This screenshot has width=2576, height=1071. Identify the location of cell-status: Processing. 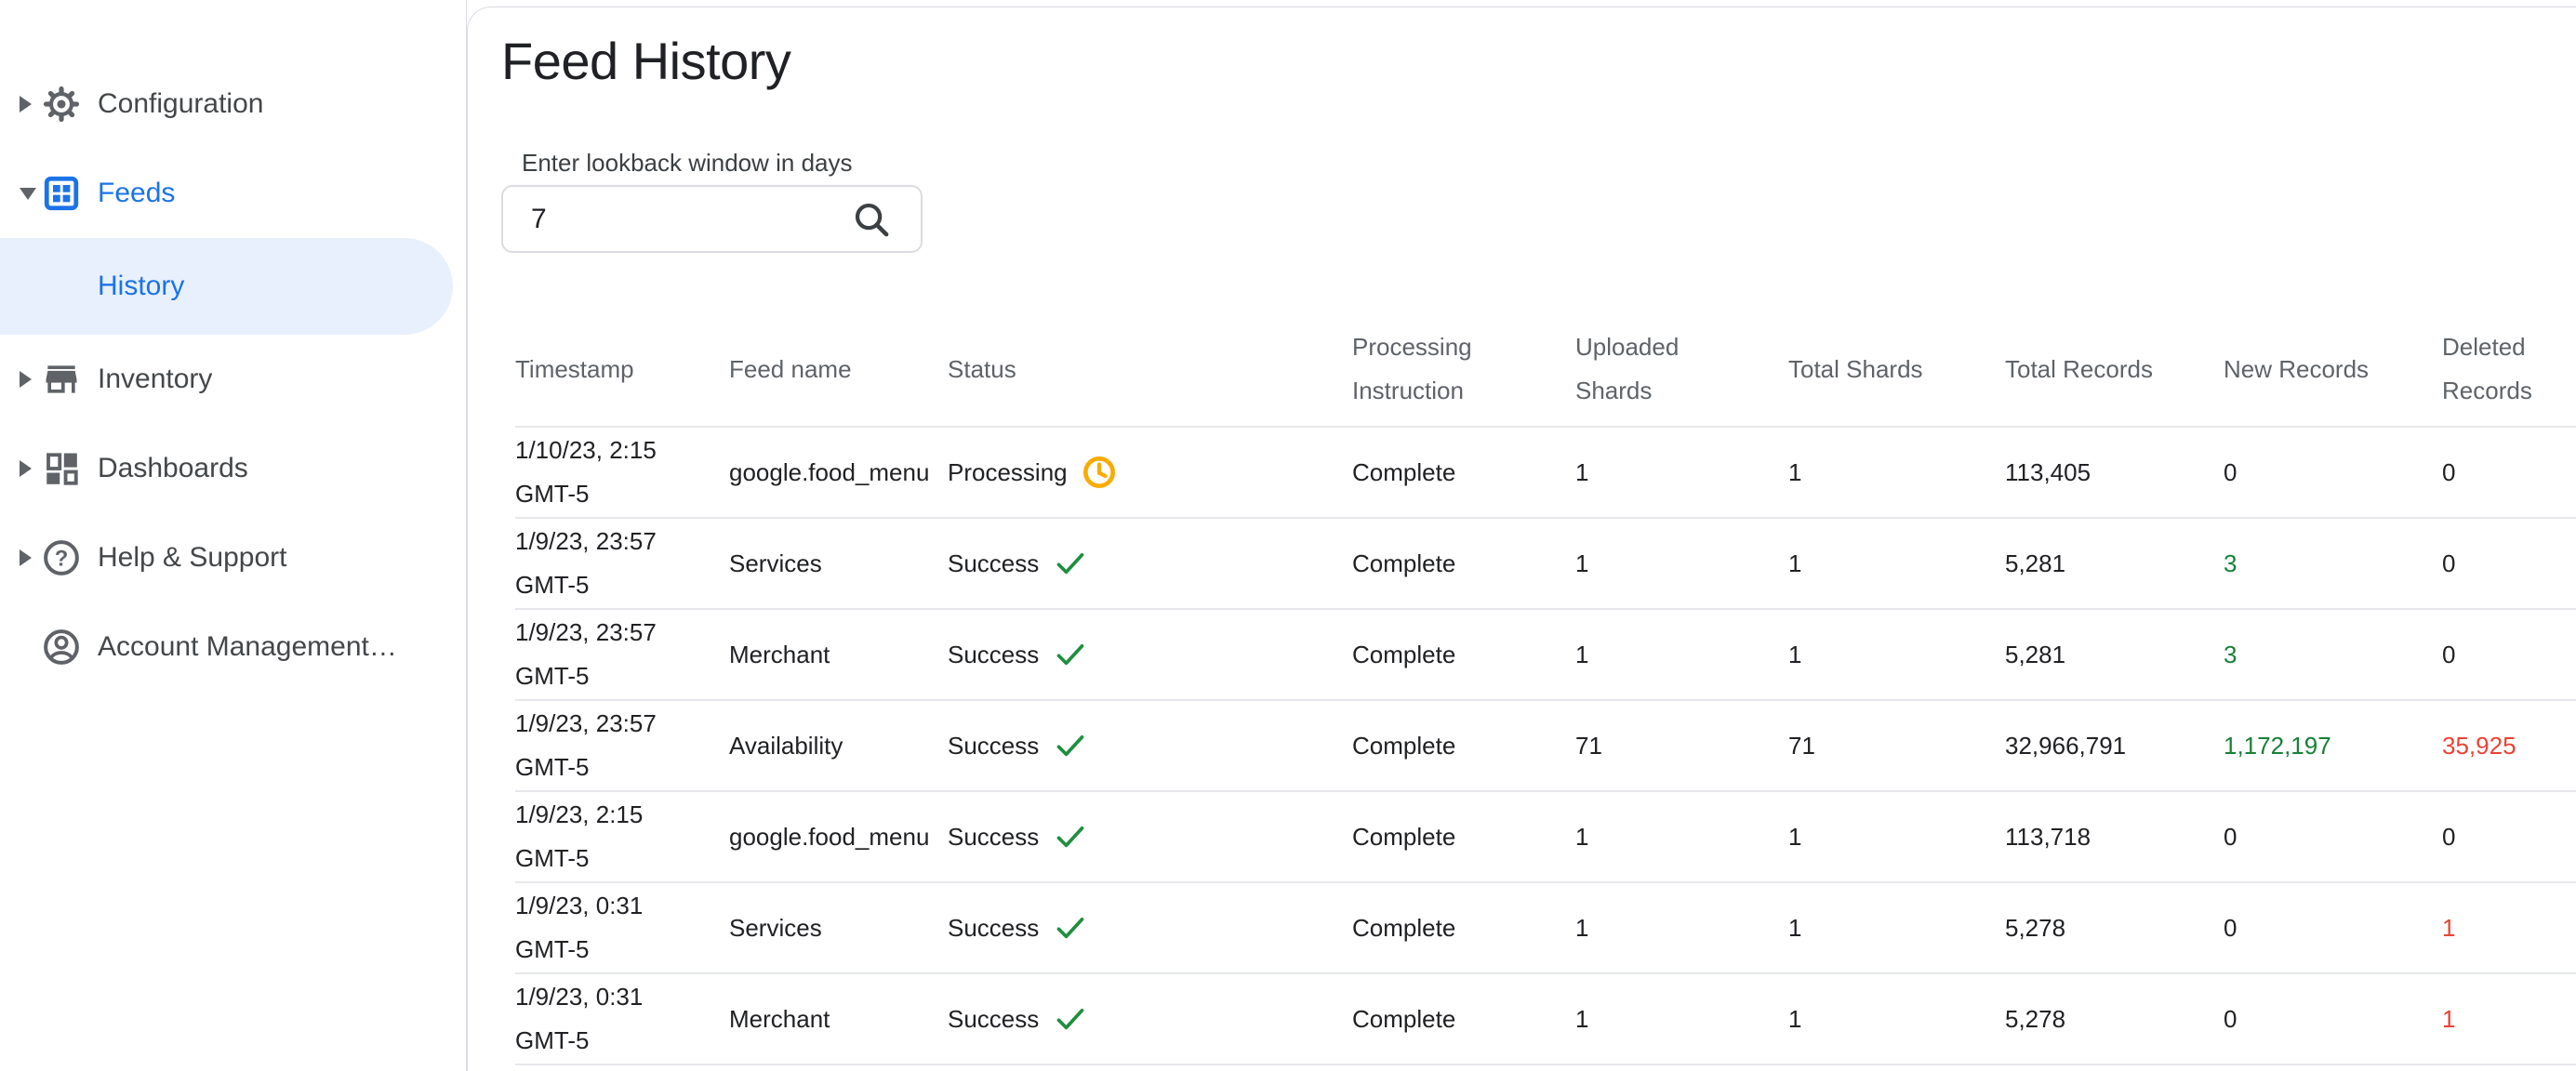
(1150, 473).